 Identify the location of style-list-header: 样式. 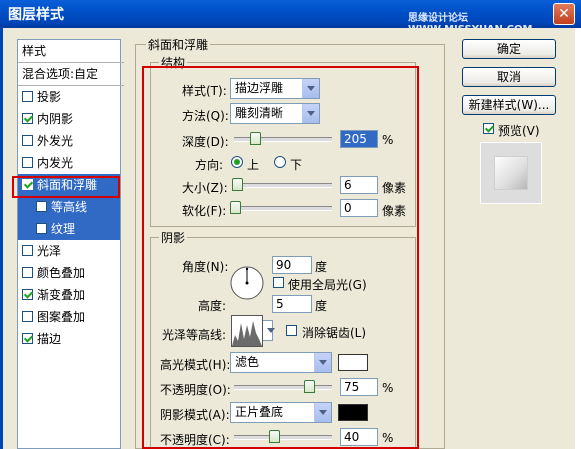
(71, 51).